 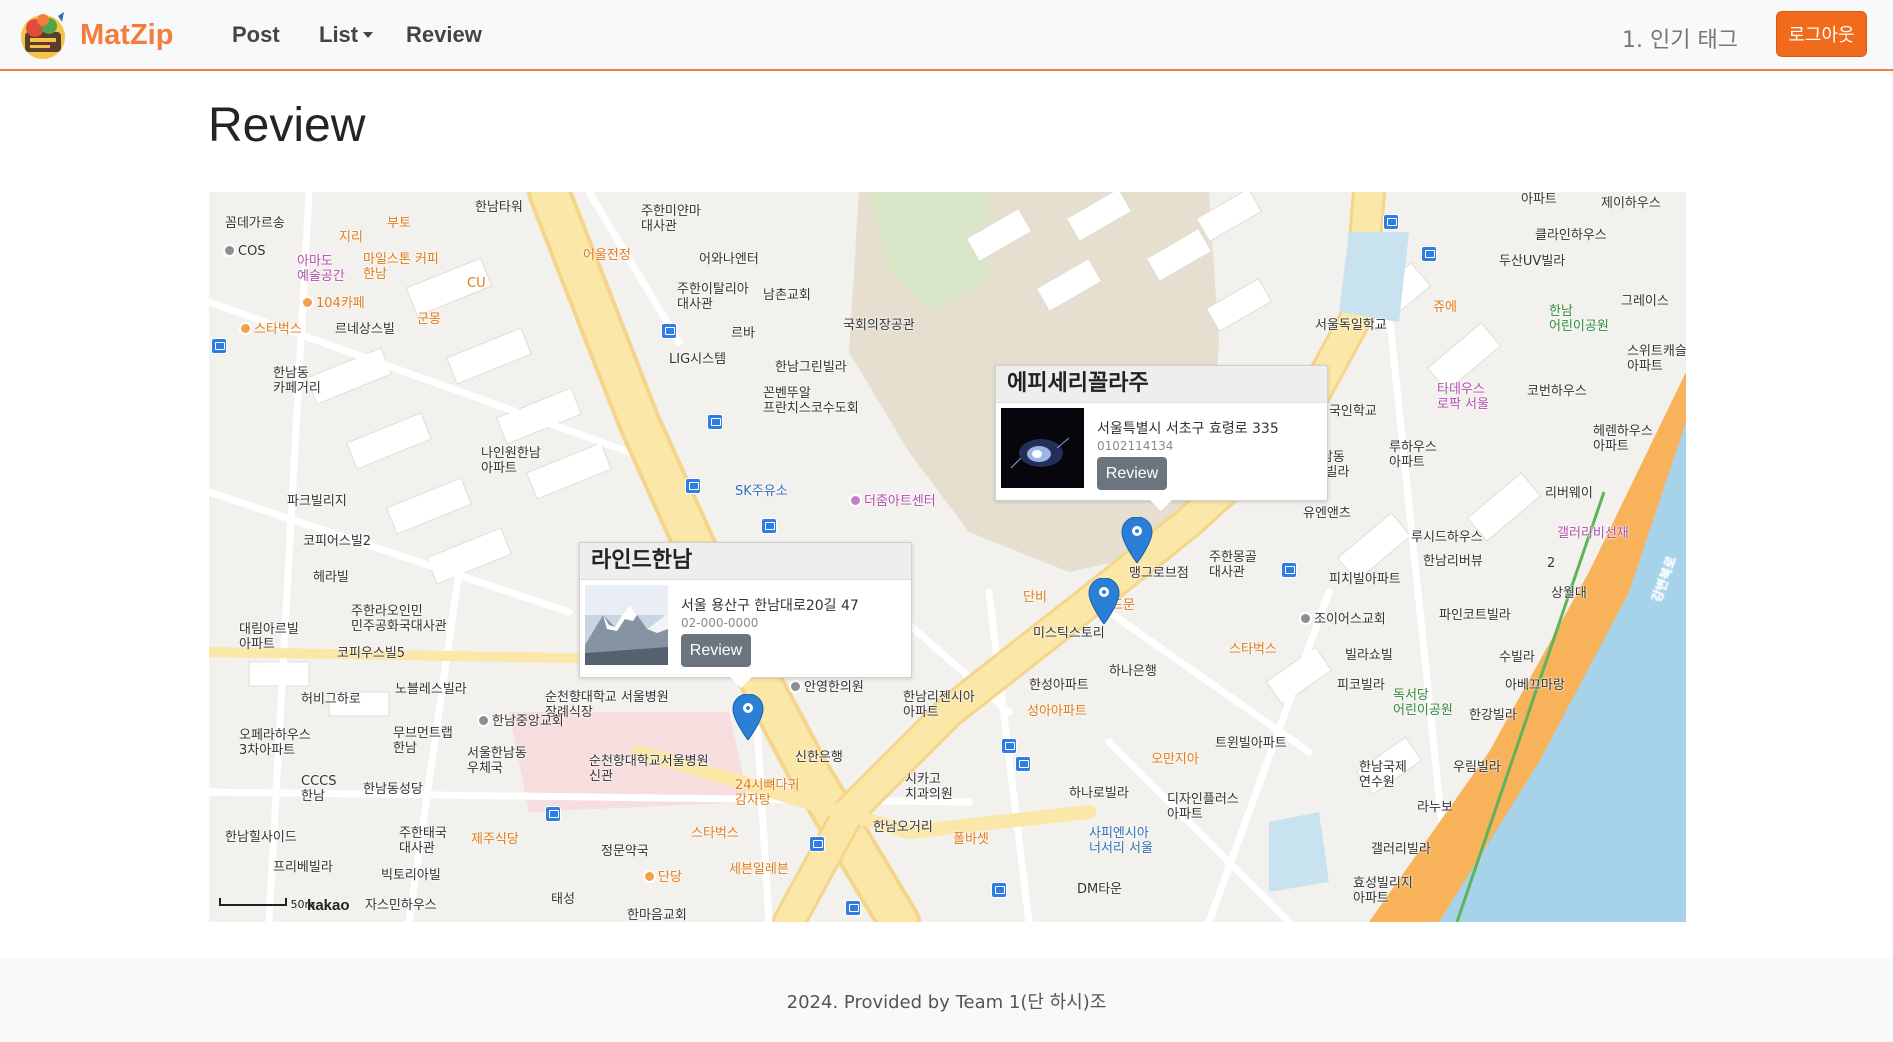 I want to click on map-label: 제주식당, so click(x=495, y=839).